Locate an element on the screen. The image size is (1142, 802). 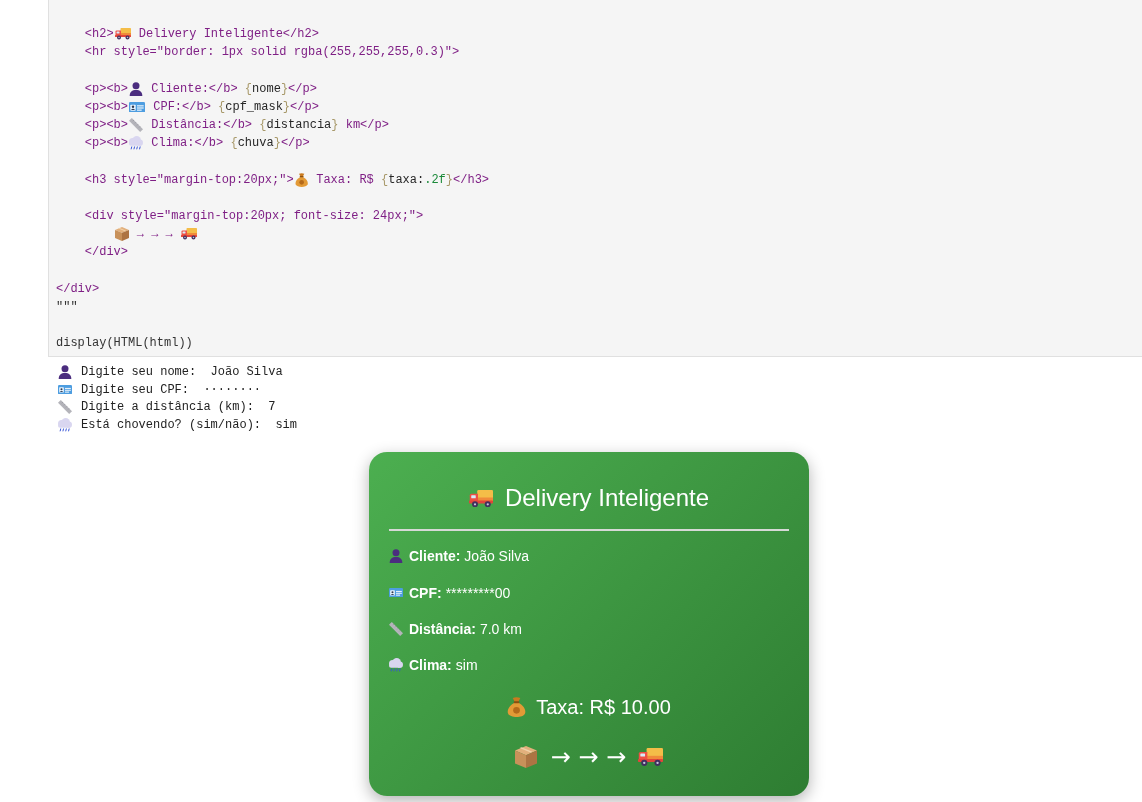
field-label: Distância: is located at coordinates (442, 628).